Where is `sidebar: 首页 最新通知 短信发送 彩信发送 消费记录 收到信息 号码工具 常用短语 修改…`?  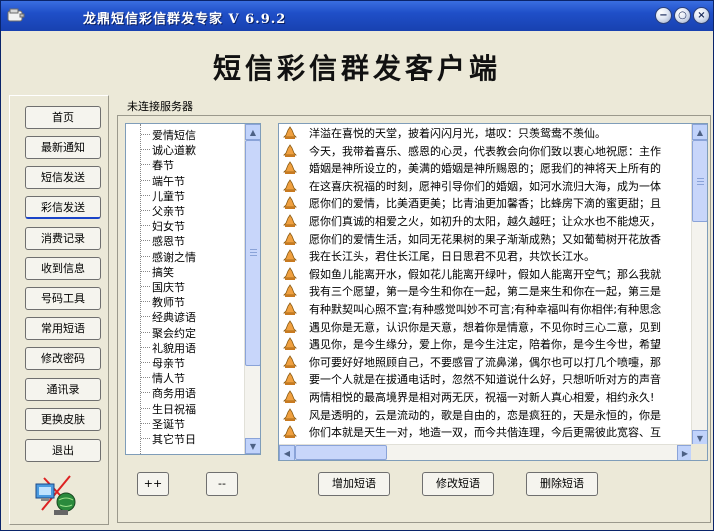
sidebar: 首页 最新通知 短信发送 彩信发送 消费记录 收到信息 号码工具 常用短语 修改… is located at coordinates (59, 310).